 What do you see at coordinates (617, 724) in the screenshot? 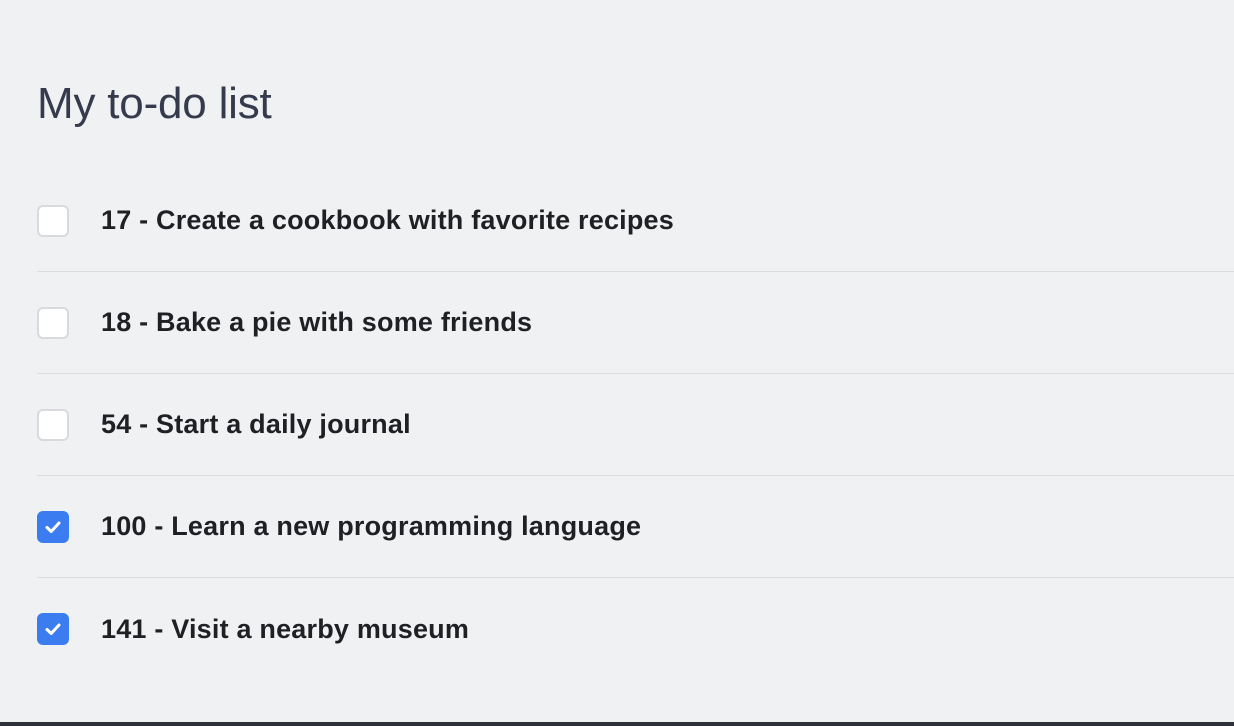
I see `window-bottom-edge` at bounding box center [617, 724].